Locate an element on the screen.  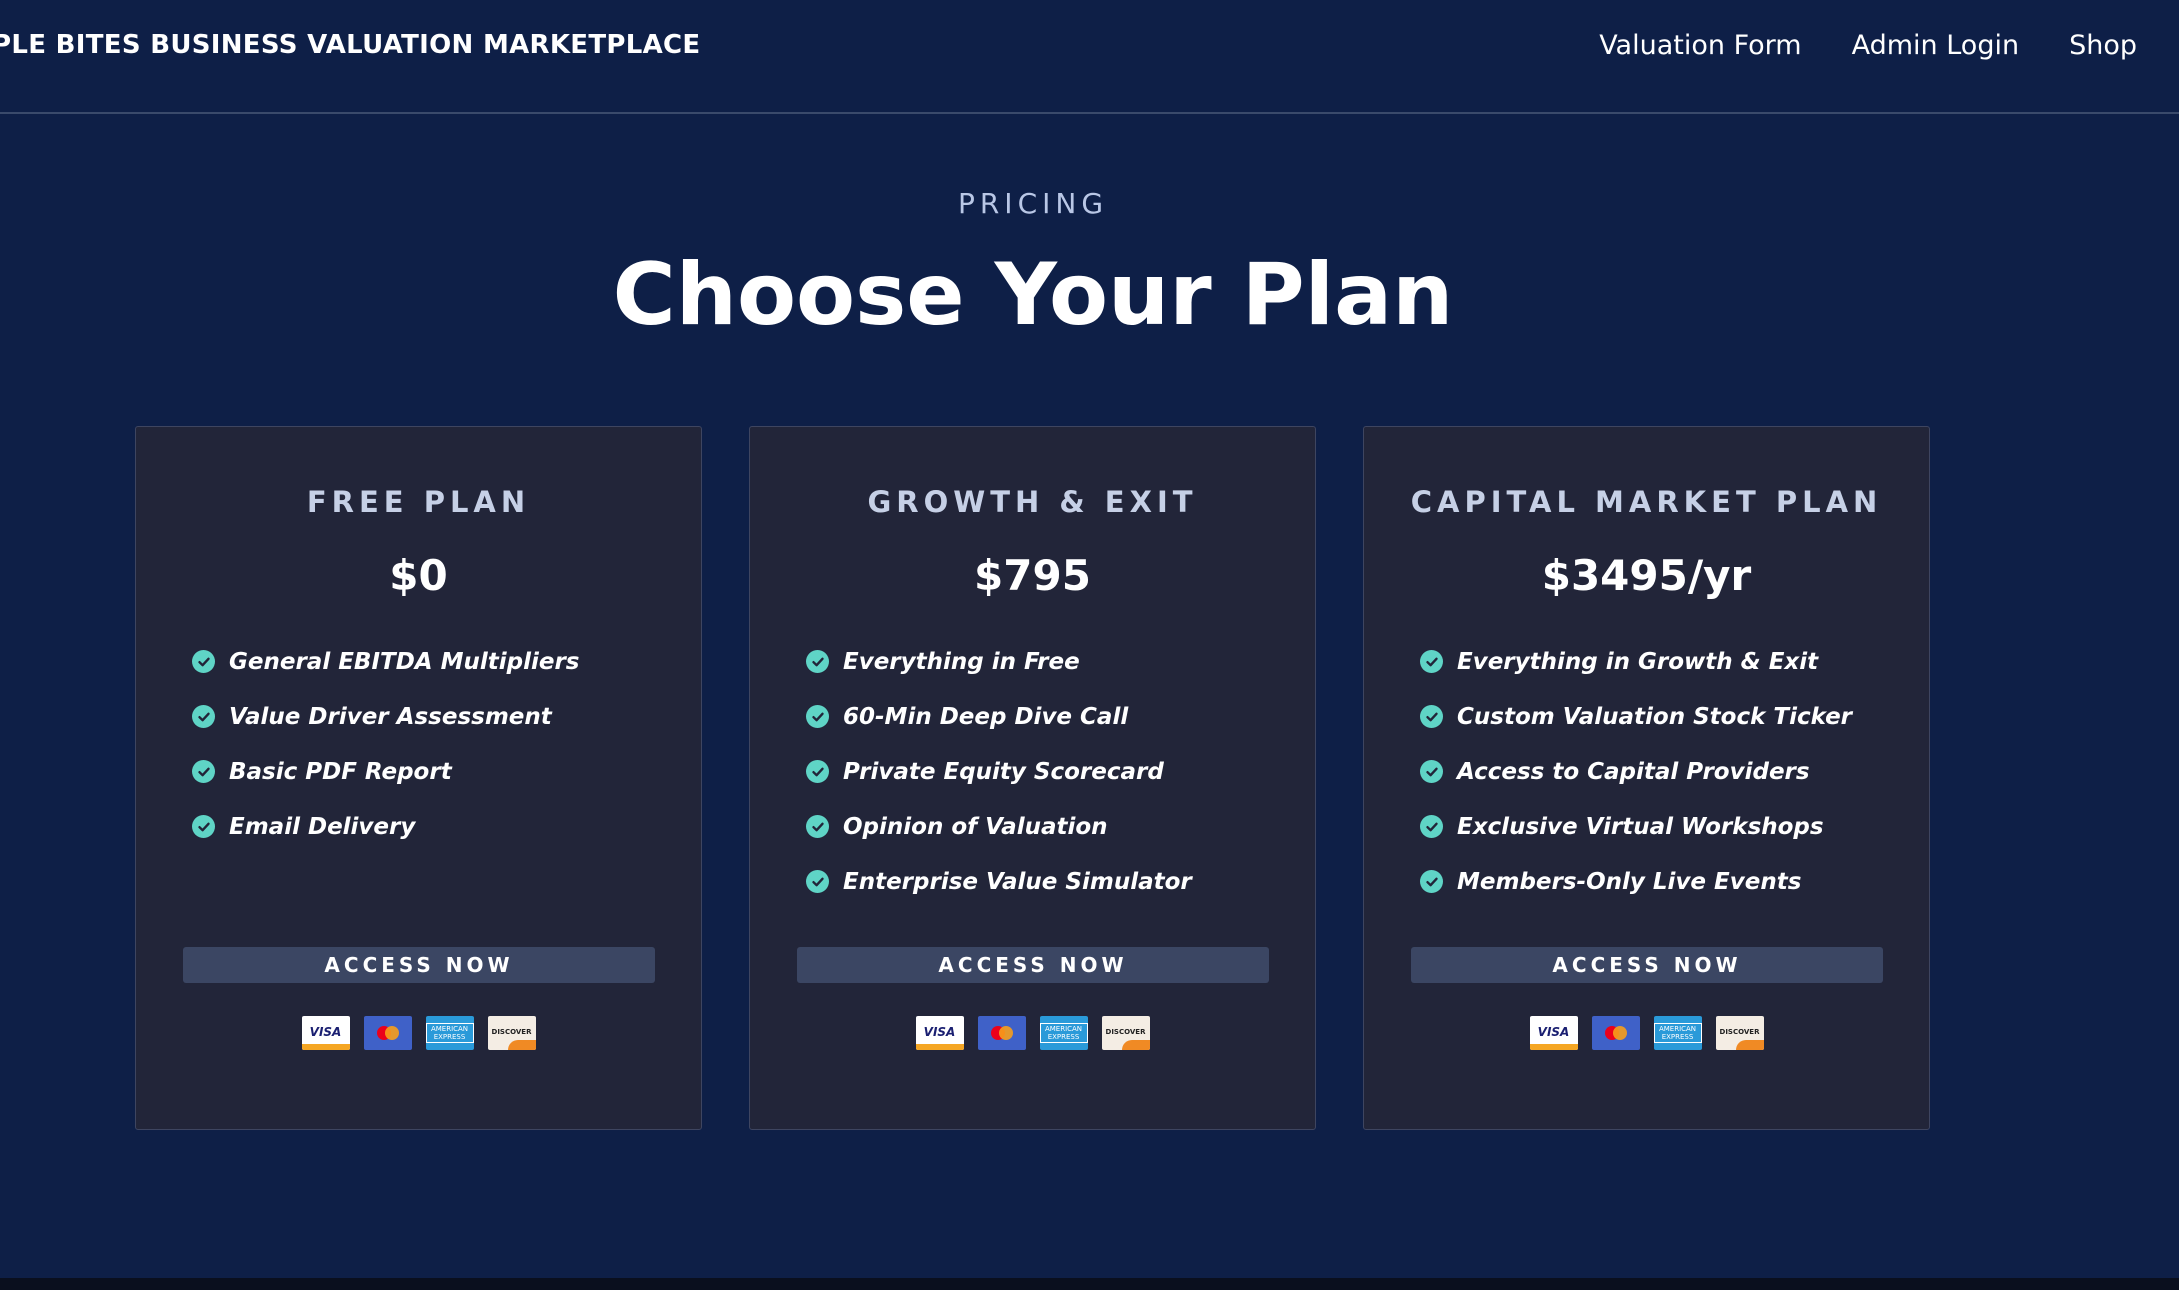
feature-text: Members-Only Live Events is located at coordinates (1629, 881).